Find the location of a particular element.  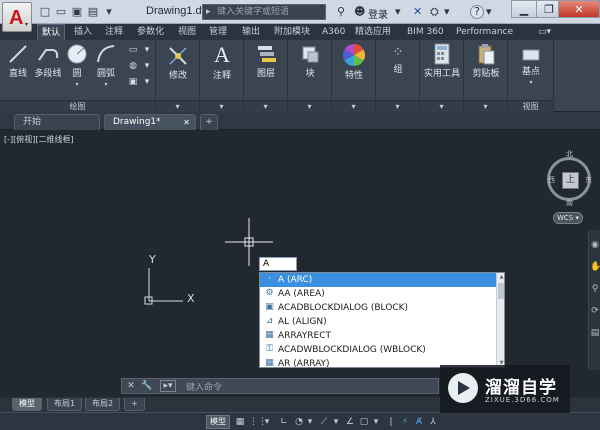

properties-button: 特性 is located at coordinates (354, 61).